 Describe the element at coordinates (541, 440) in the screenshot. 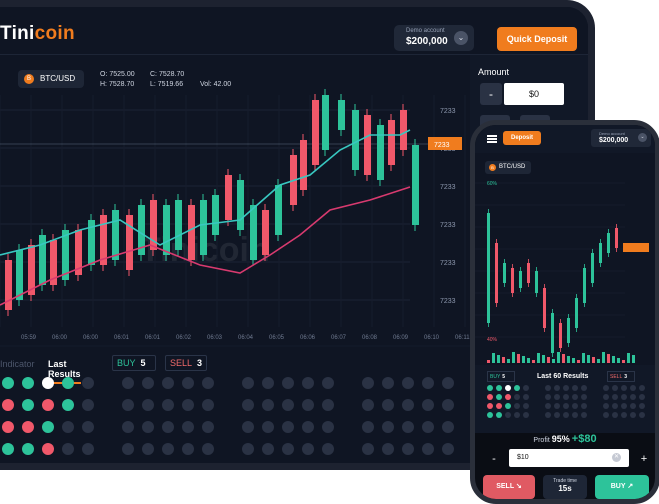

I see `profit-label: Profit` at that location.